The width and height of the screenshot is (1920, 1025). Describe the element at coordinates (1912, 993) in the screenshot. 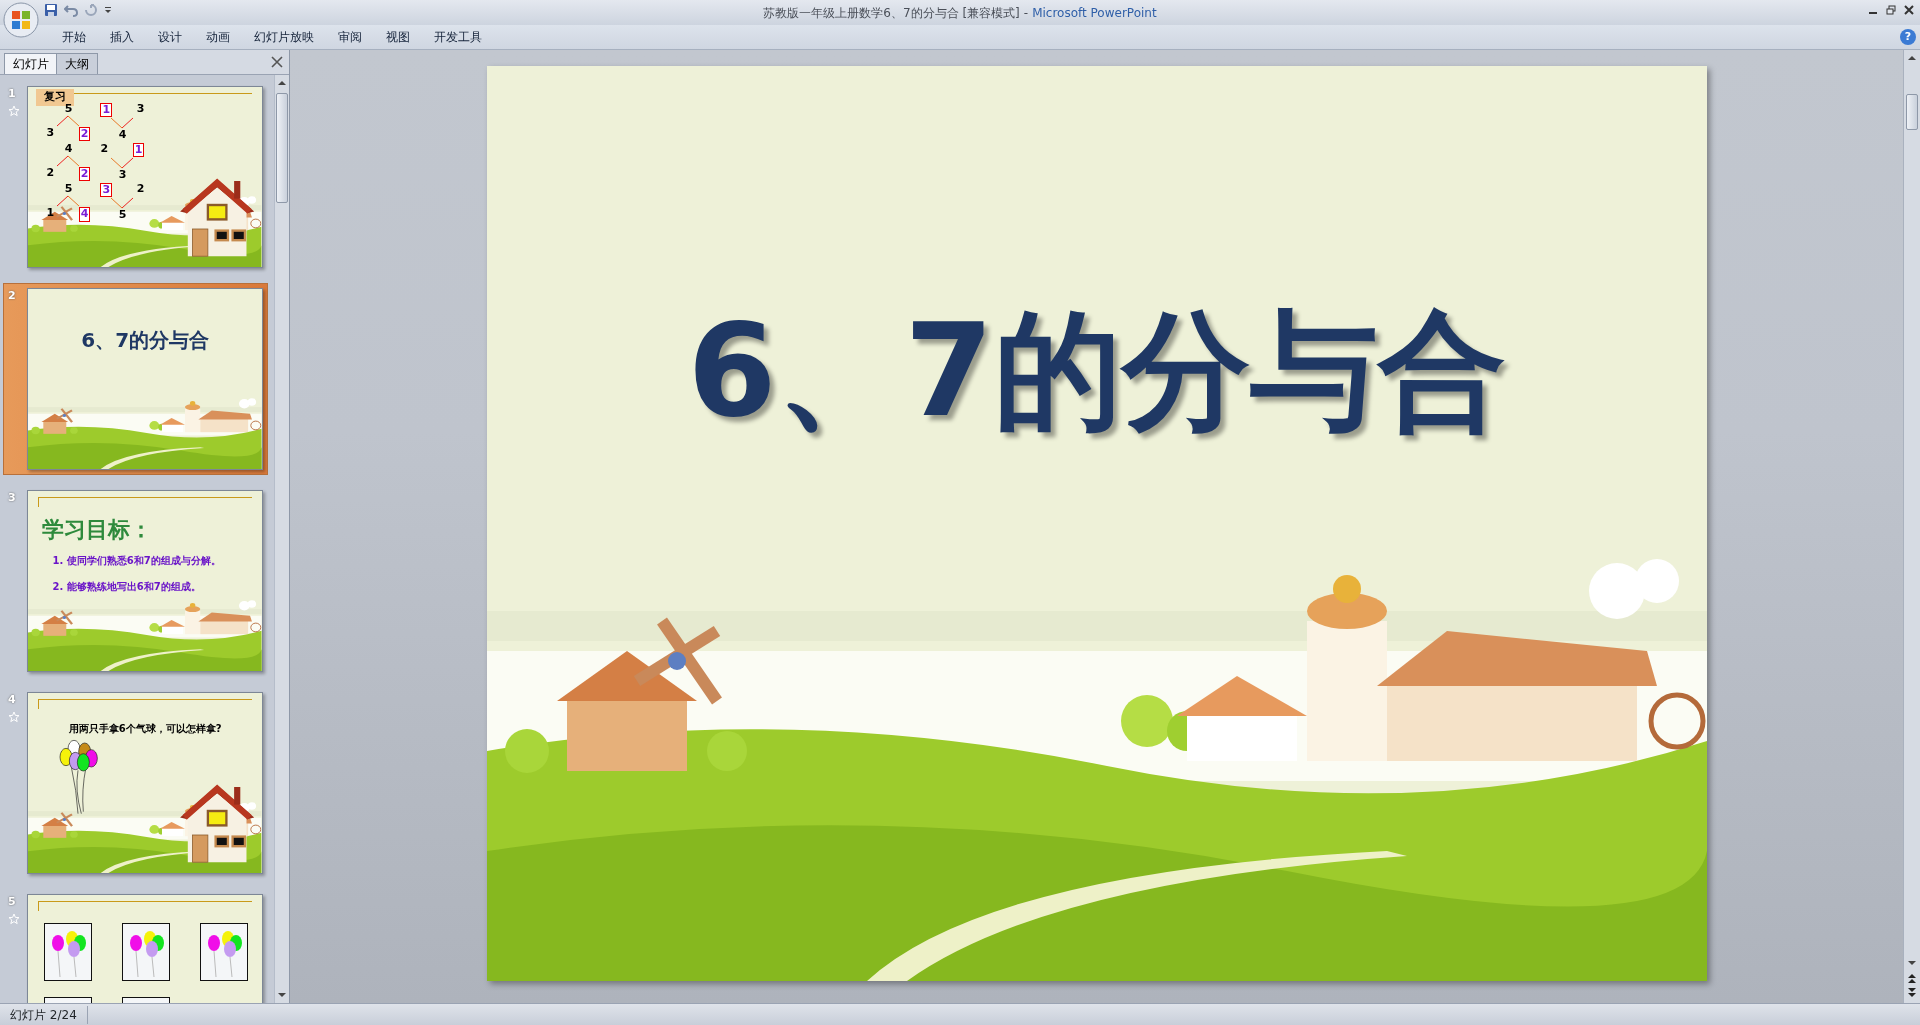

I see `next-slide-icon` at that location.